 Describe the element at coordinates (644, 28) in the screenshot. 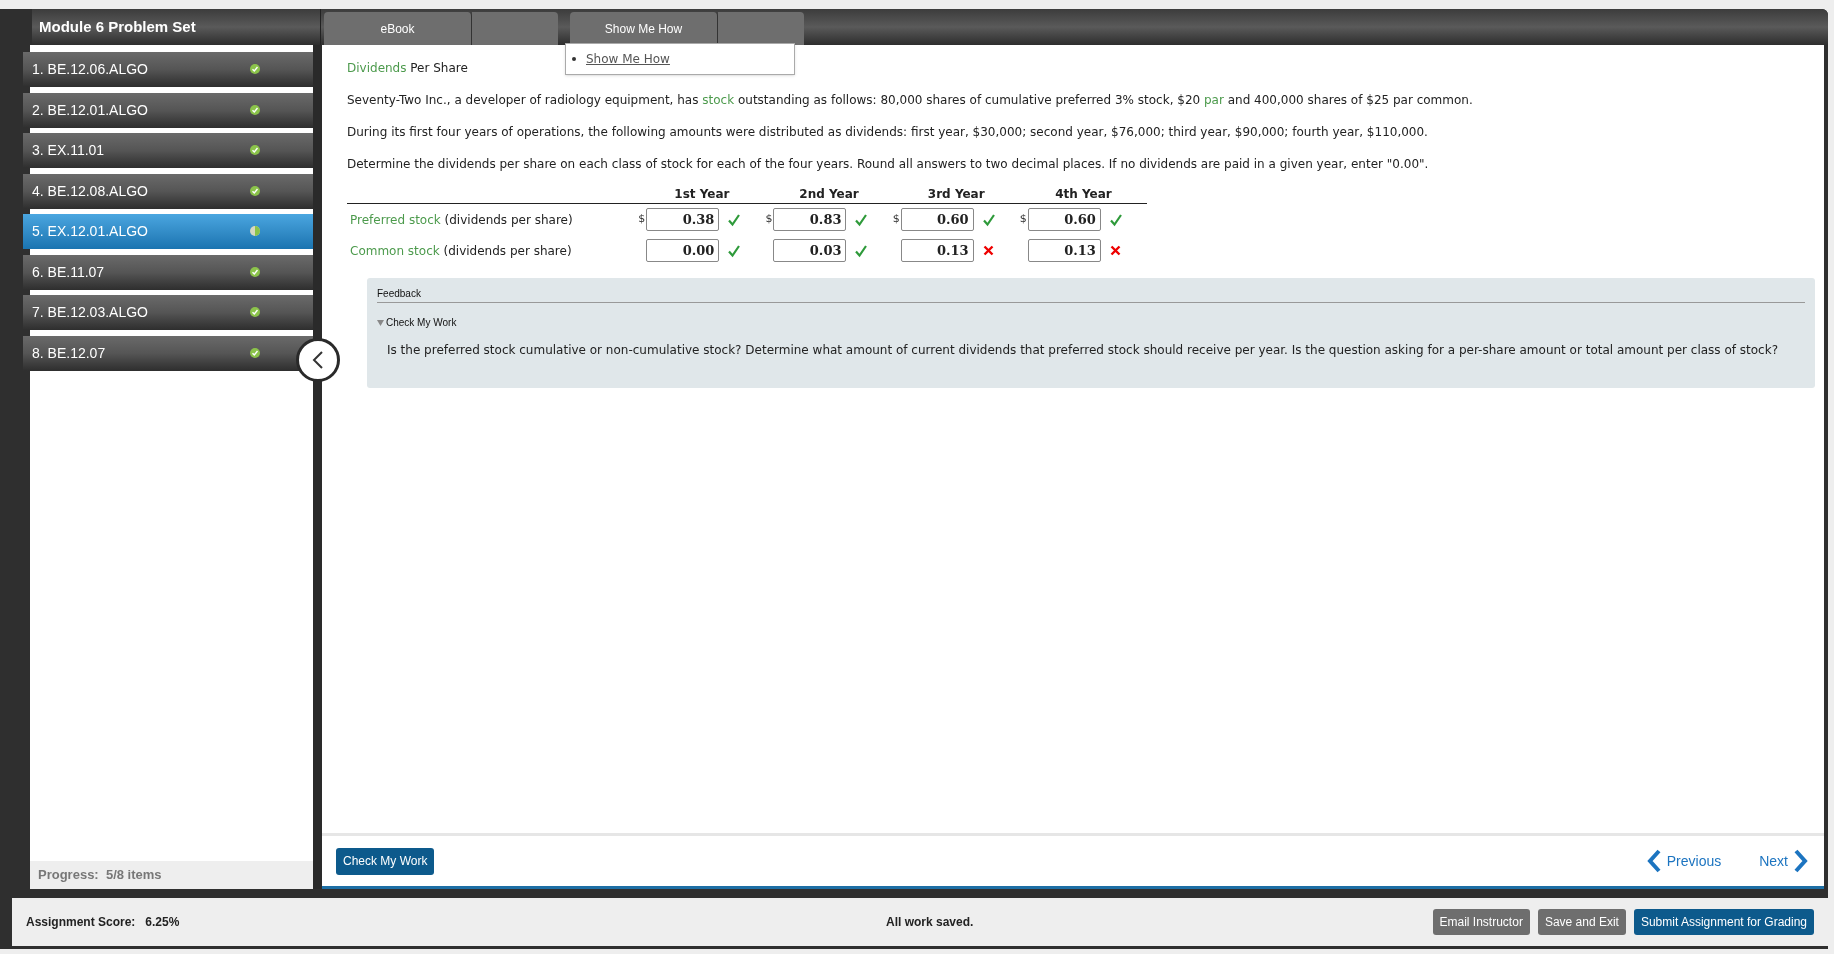

I see `tab: Show Me How` at that location.